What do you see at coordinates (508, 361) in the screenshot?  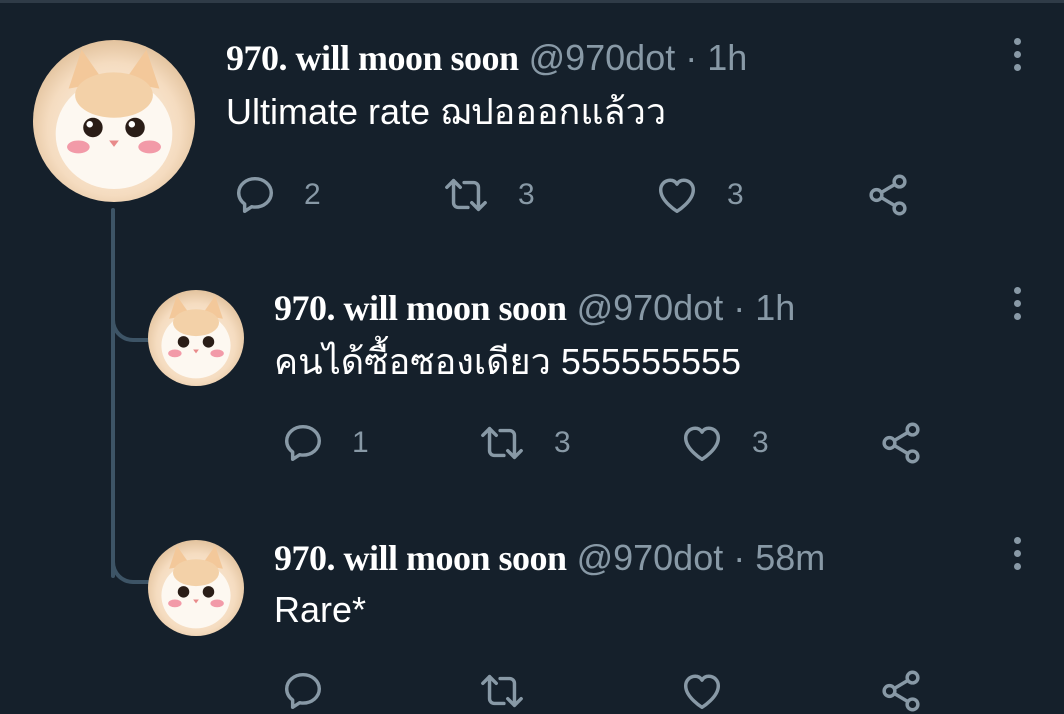 I see `tweet-text: คนได้ซื้อซองเดียว 555555555` at bounding box center [508, 361].